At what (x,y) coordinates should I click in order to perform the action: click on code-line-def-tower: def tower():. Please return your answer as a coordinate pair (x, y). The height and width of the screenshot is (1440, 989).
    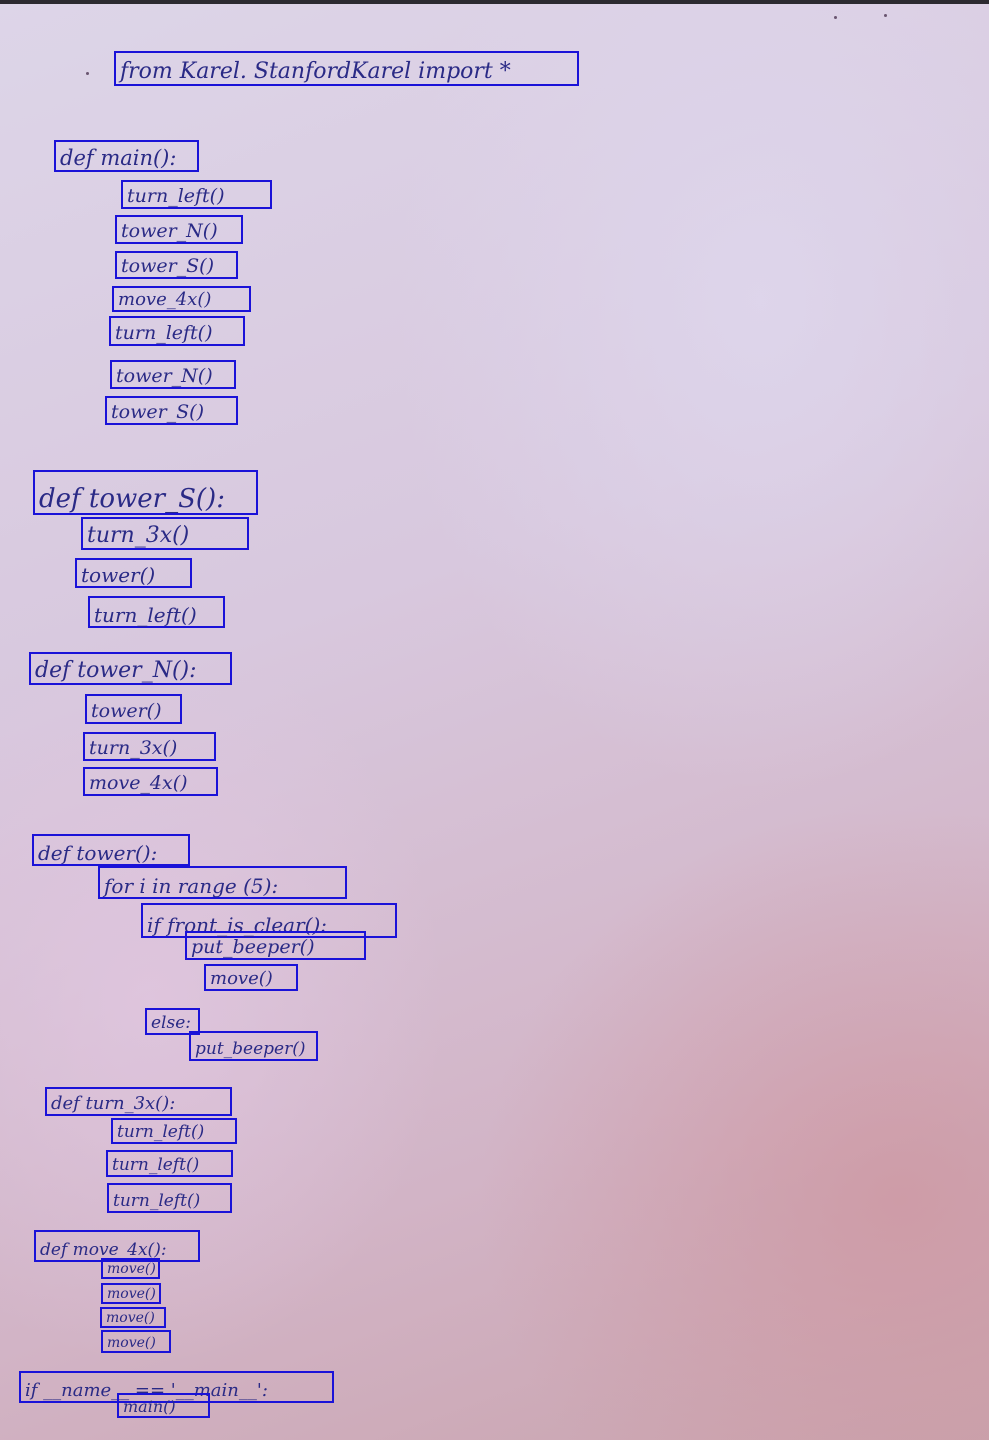
    Looking at the image, I should click on (111, 850).